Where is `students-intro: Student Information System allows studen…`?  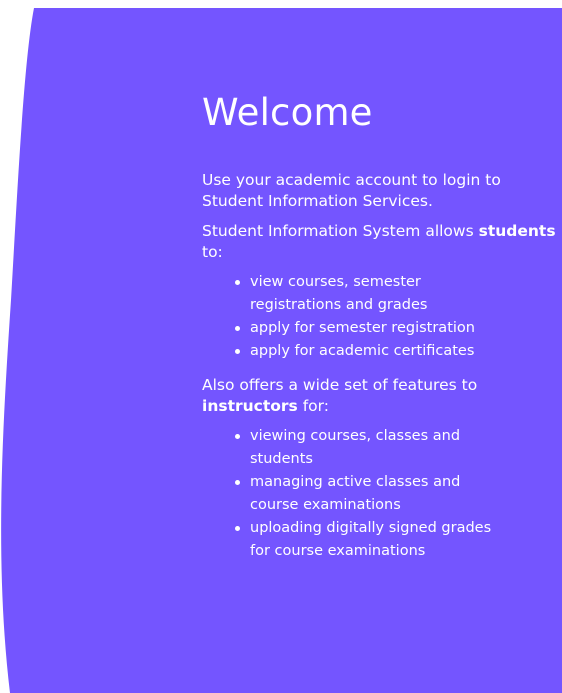
students-intro: Student Information System allows studen… is located at coordinates (382, 242).